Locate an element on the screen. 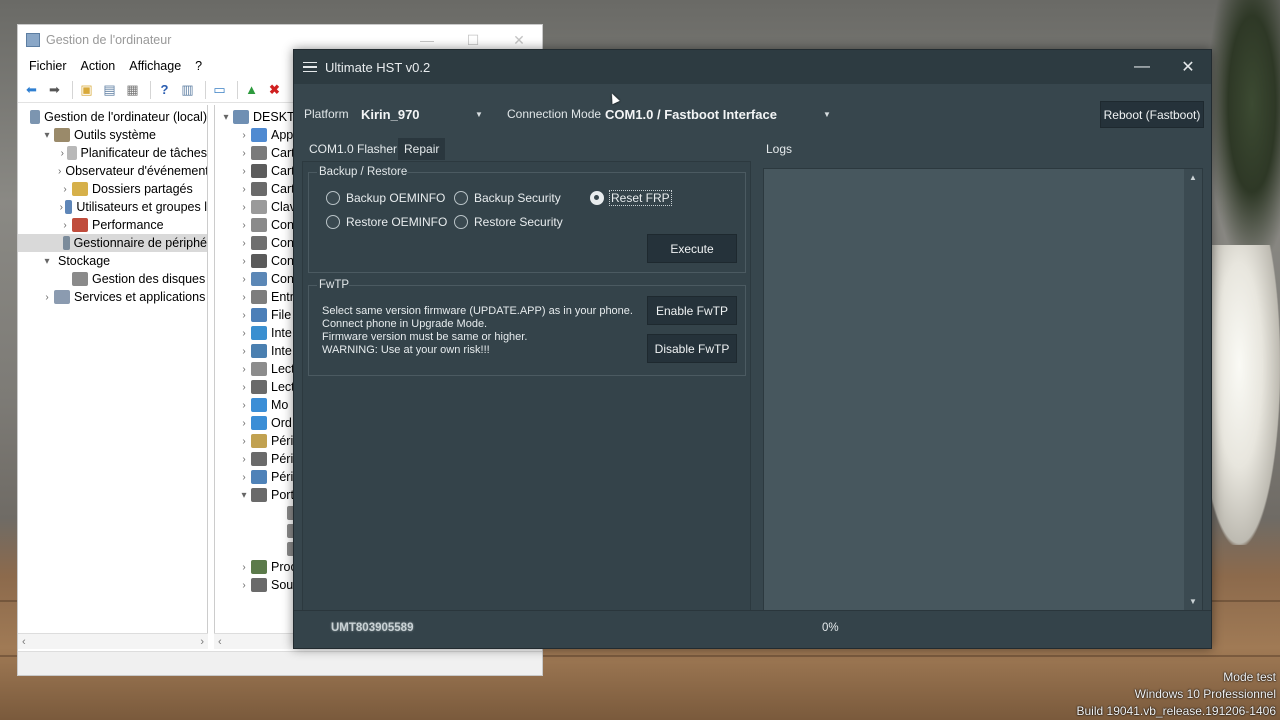 This screenshot has height=720, width=1280. menu-help: ? is located at coordinates (198, 66).